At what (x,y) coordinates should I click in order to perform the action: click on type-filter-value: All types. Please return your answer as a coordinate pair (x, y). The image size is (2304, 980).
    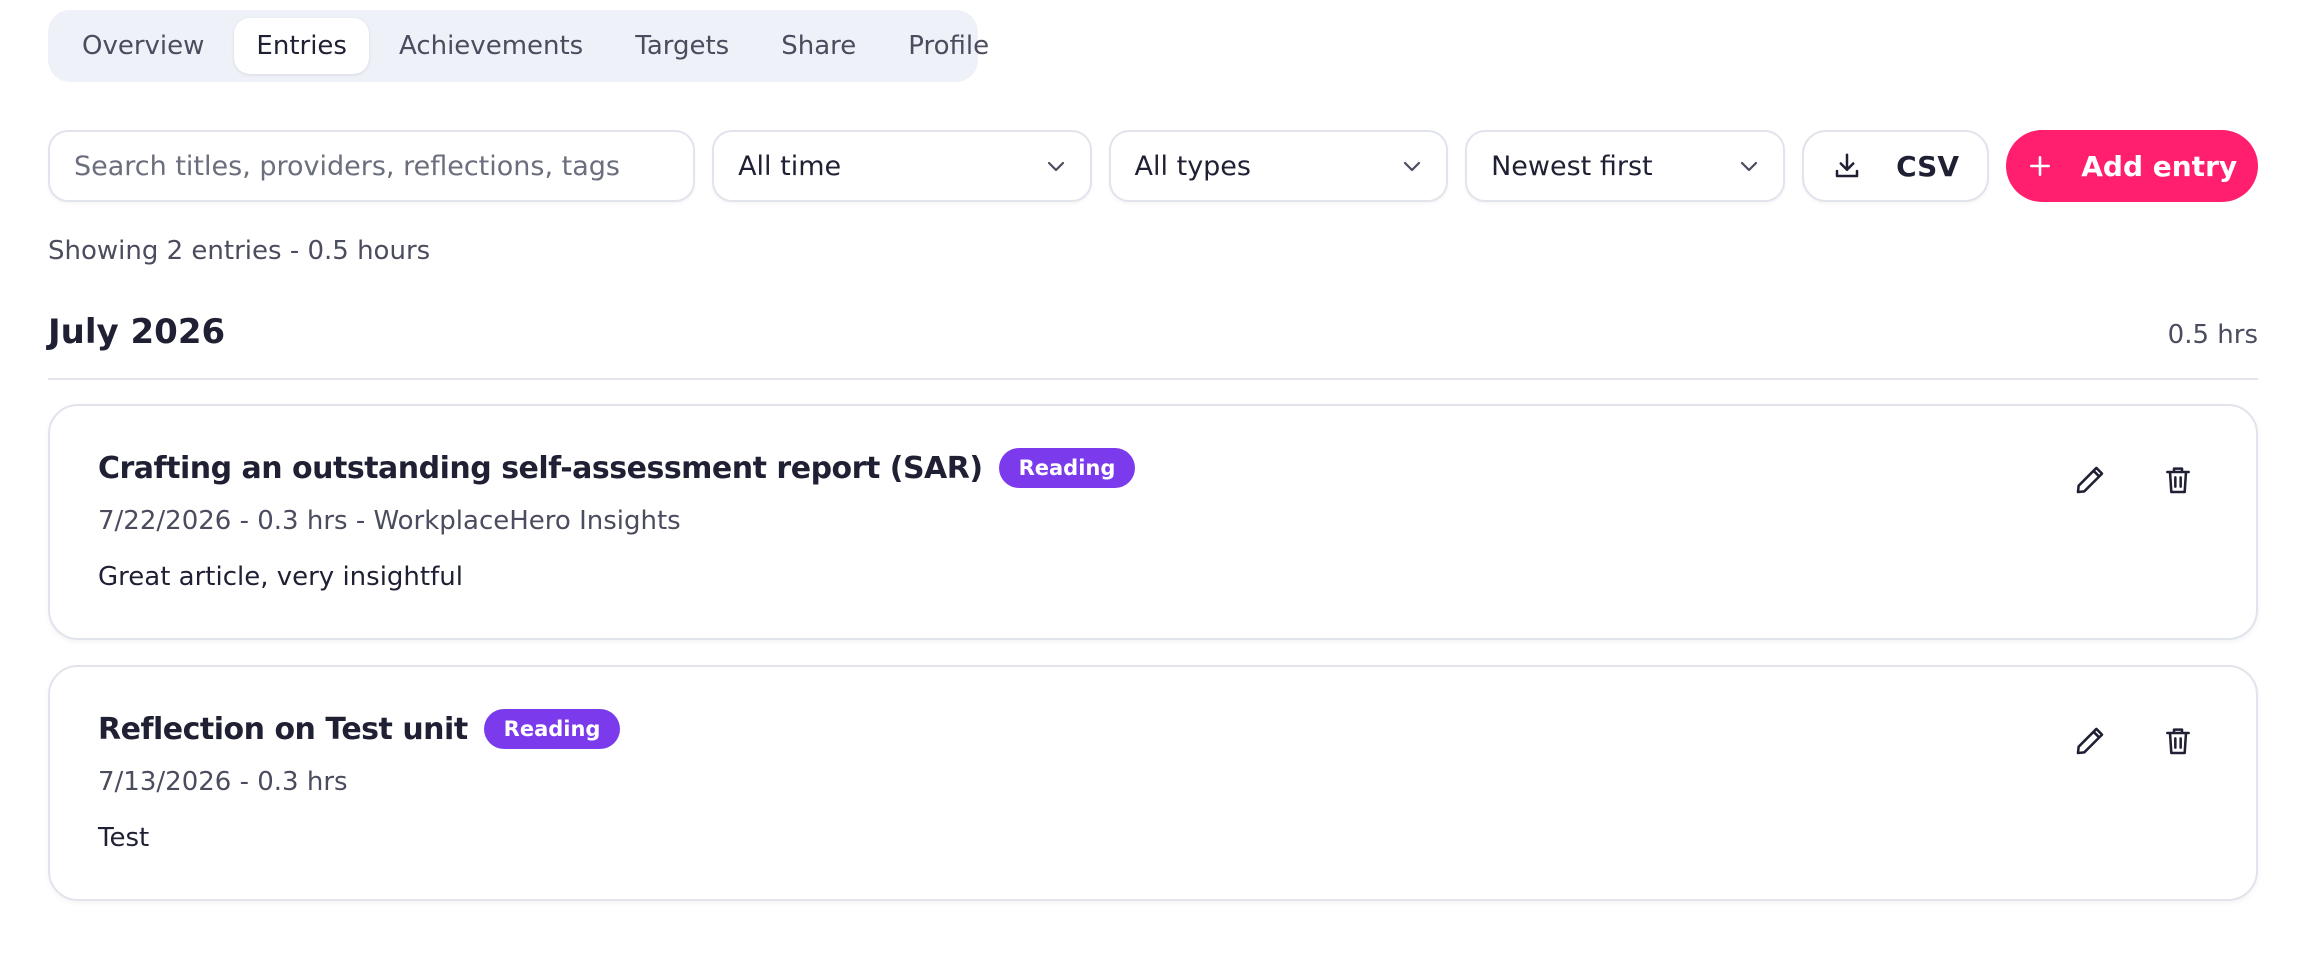
    Looking at the image, I should click on (1192, 166).